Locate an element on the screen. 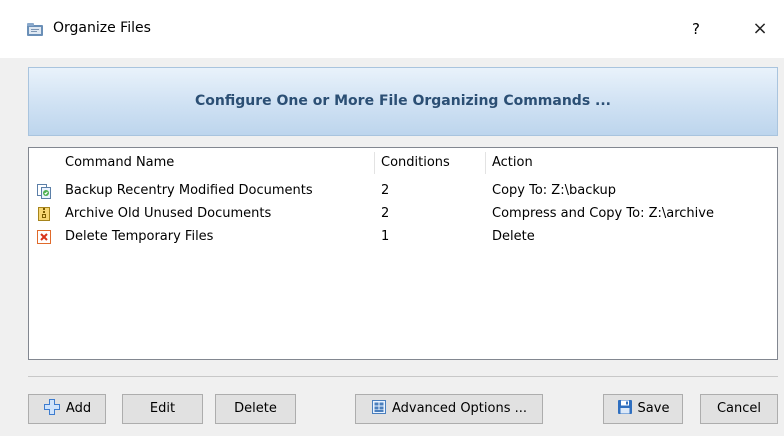 The image size is (784, 436). cancel-button: Cancel is located at coordinates (739, 409).